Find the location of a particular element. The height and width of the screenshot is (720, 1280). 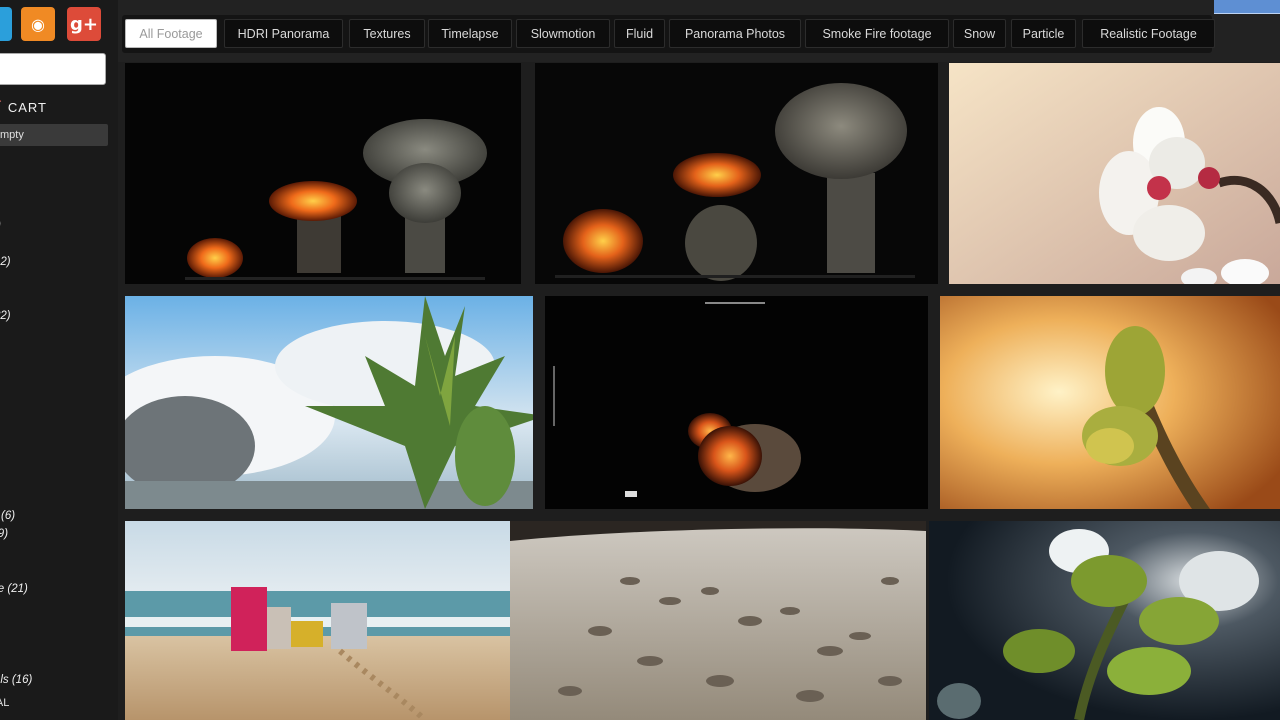

tab-slowmotion: Slowmotion is located at coordinates (563, 33).